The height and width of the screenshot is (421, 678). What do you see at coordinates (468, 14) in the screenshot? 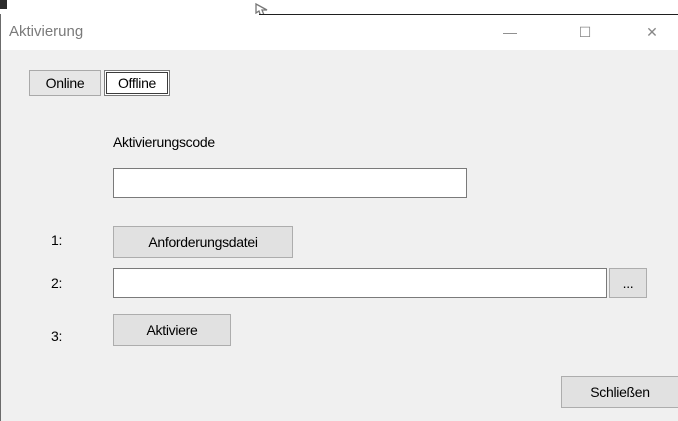
I see `title-bar-edge` at bounding box center [468, 14].